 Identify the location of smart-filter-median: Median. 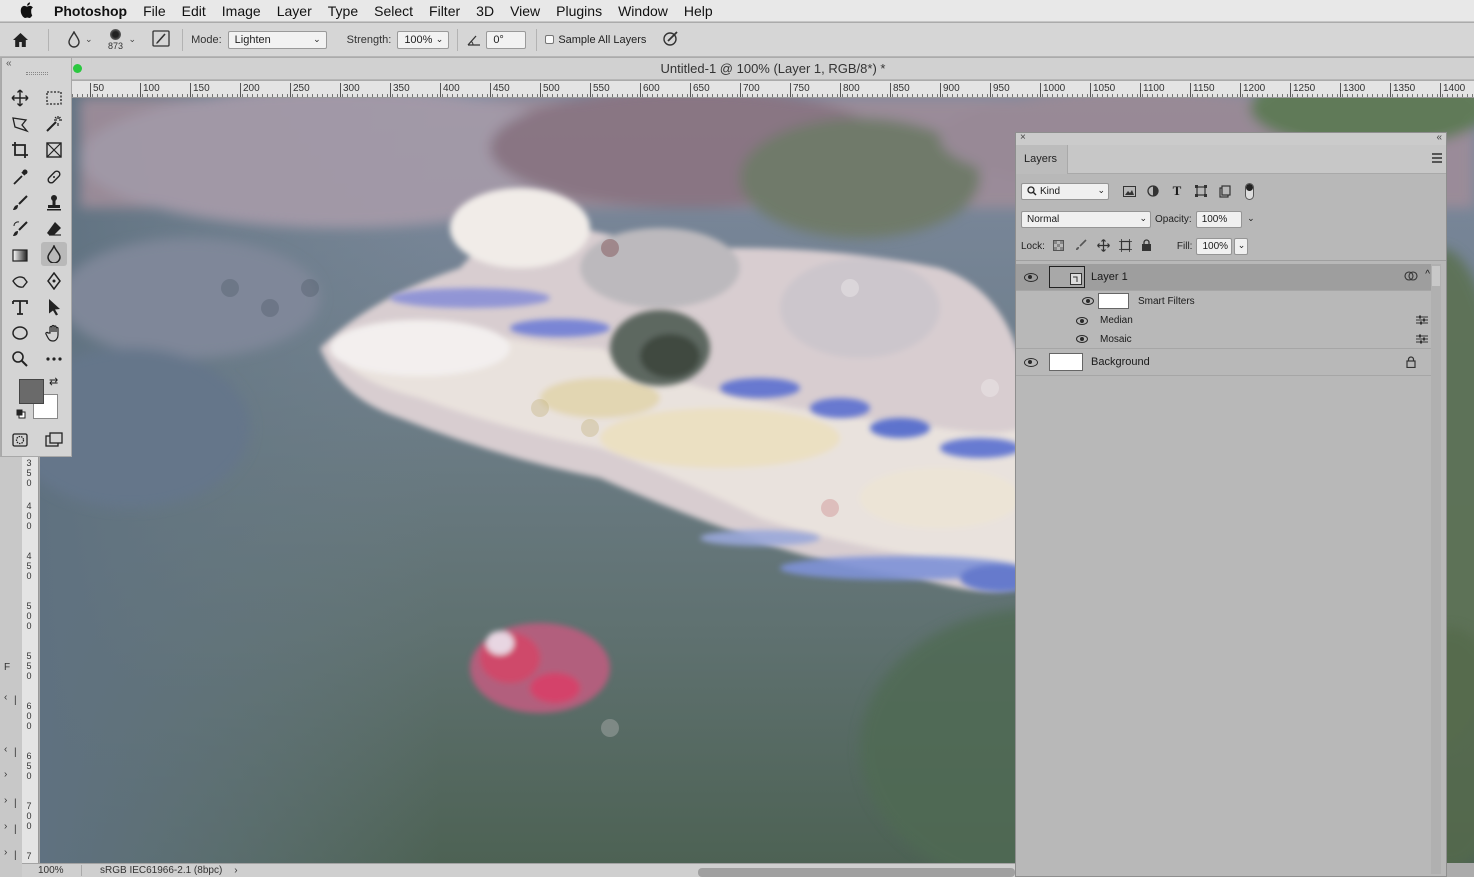
(1224, 320).